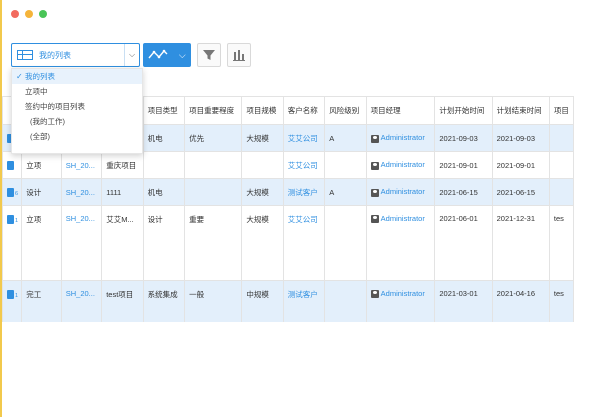 Image resolution: width=600 pixels, height=417 pixels. I want to click on view-select-value: 我的列表, so click(55, 55).